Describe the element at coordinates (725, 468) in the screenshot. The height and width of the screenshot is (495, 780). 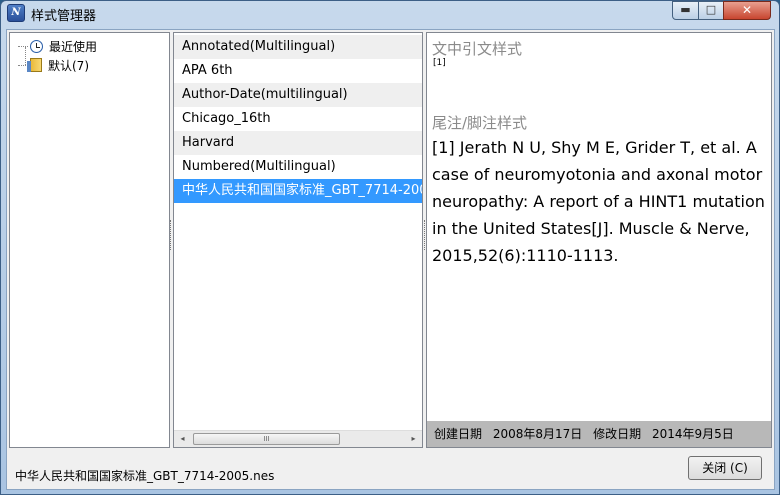
I see `close-button: 关闭 (C)` at that location.